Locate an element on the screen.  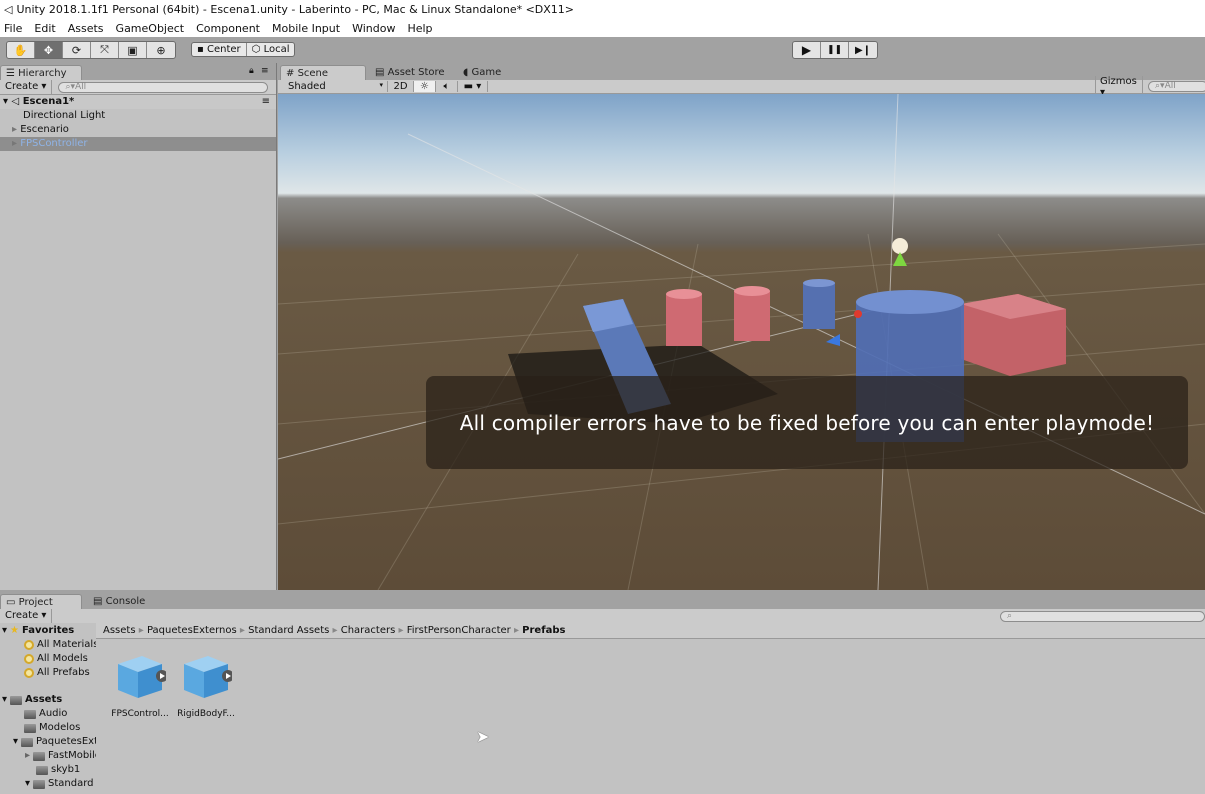
favorite-item: All Materials is located at coordinates (60, 645).